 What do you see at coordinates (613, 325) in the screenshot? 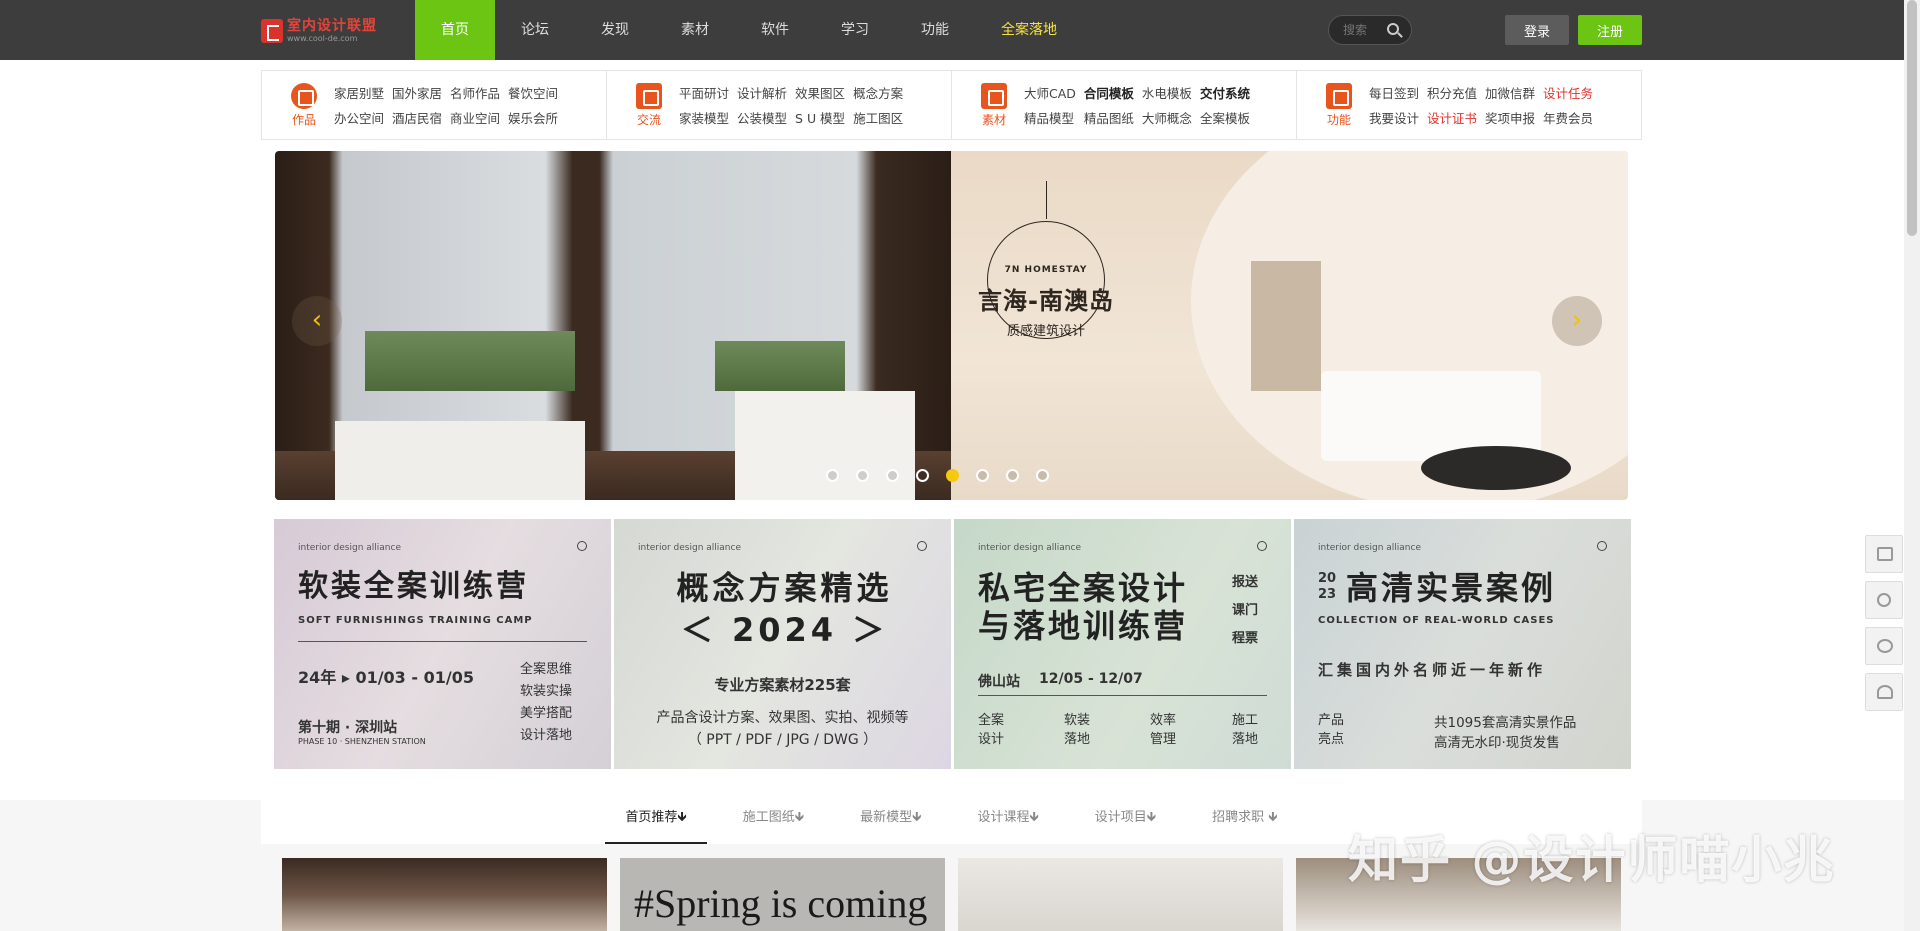
I see `hero-image-left` at bounding box center [613, 325].